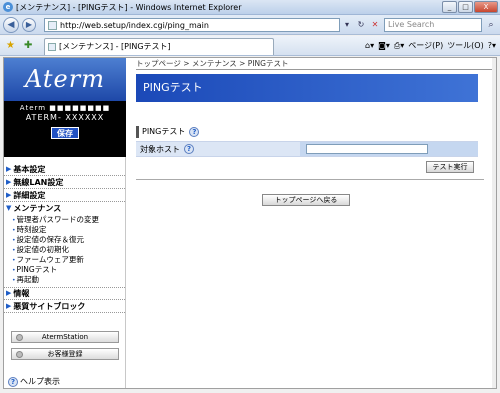 The image size is (500, 393). I want to click on back-button: ◀, so click(11, 25).